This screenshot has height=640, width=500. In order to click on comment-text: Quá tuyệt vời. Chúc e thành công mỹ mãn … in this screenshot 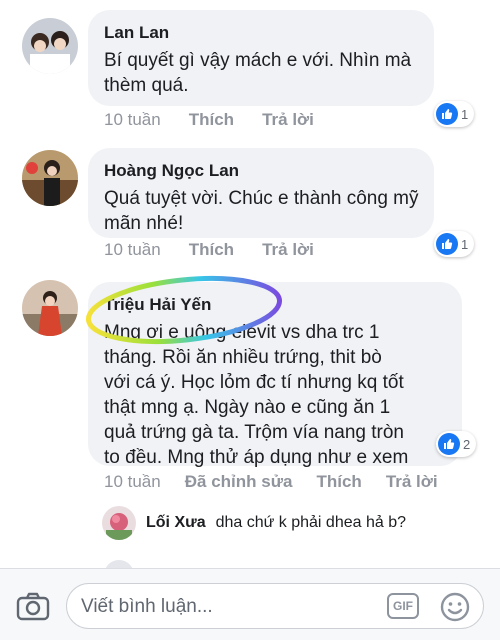, I will do `click(261, 211)`.